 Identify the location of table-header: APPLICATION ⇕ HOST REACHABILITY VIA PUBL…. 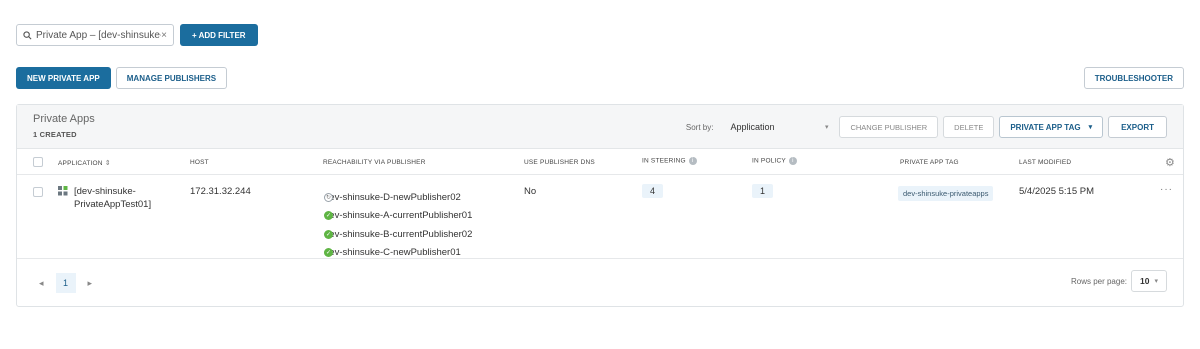
(600, 162).